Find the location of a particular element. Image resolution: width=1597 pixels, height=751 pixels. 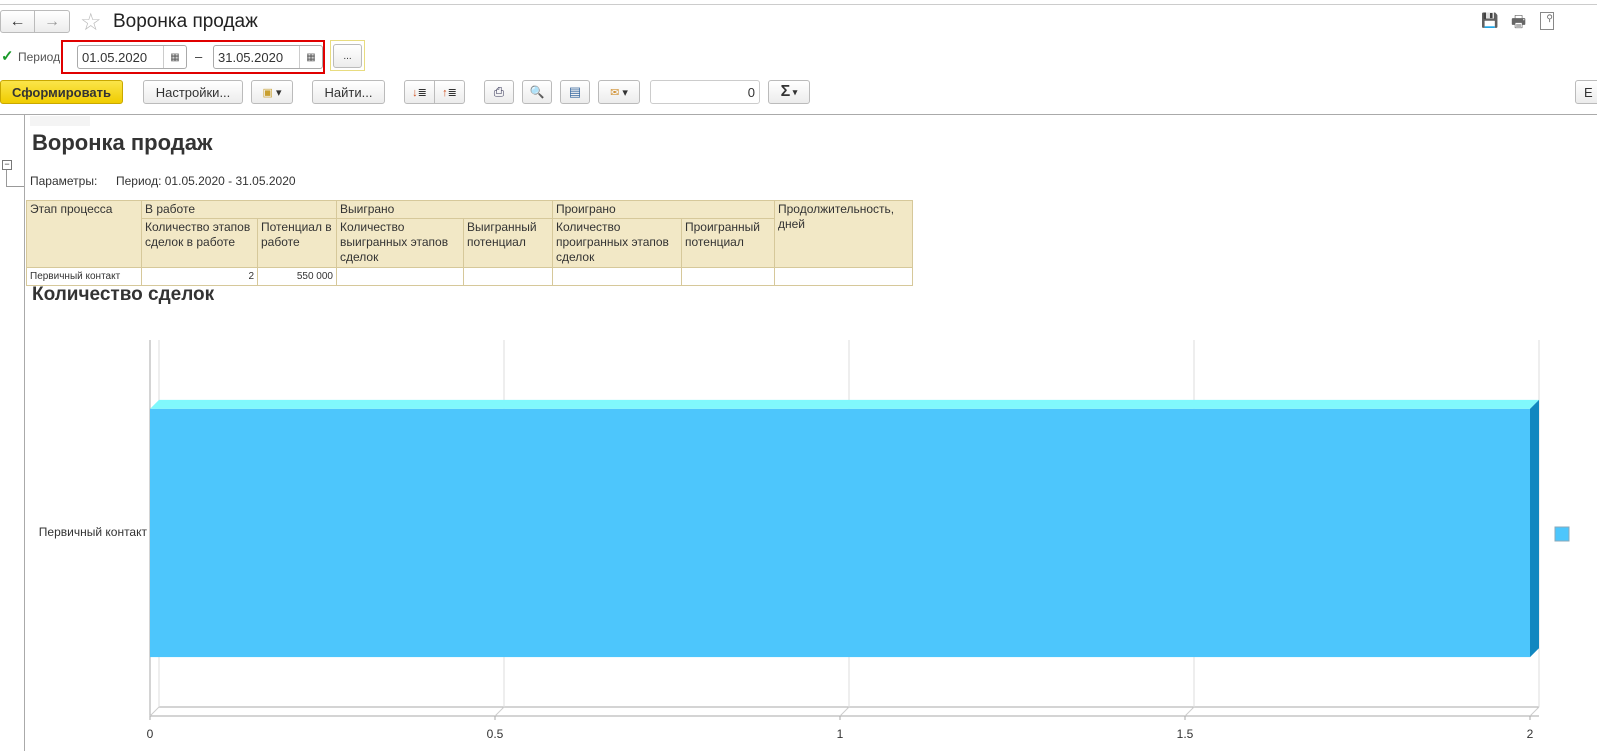

category-label: Первичный контакт is located at coordinates (93, 532).